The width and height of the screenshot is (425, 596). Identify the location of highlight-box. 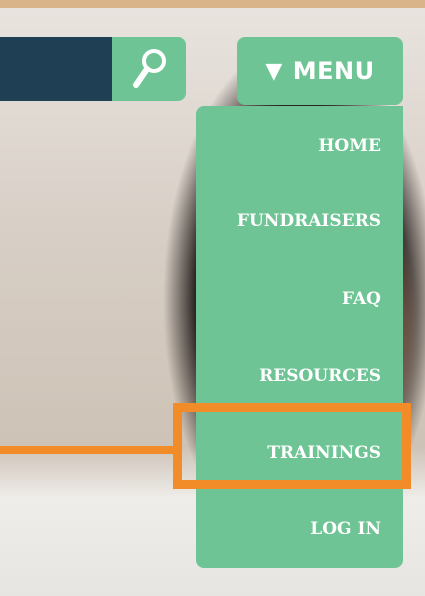
(292, 446).